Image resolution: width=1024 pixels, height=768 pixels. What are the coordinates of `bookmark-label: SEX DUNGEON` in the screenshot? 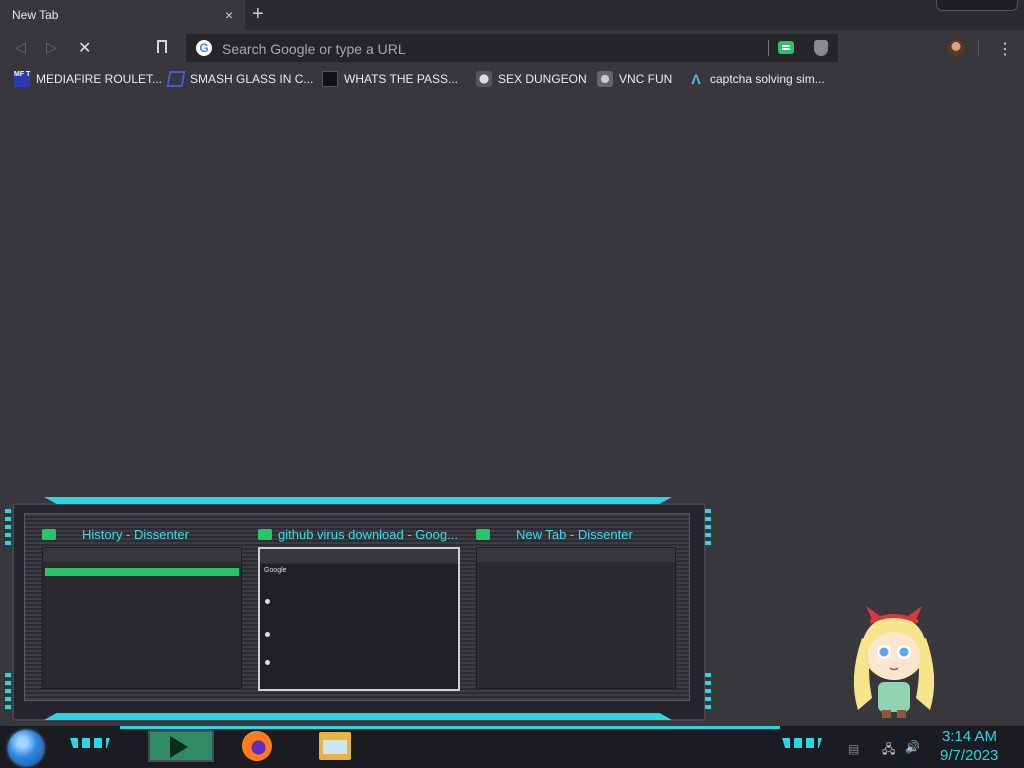 It's located at (542, 79).